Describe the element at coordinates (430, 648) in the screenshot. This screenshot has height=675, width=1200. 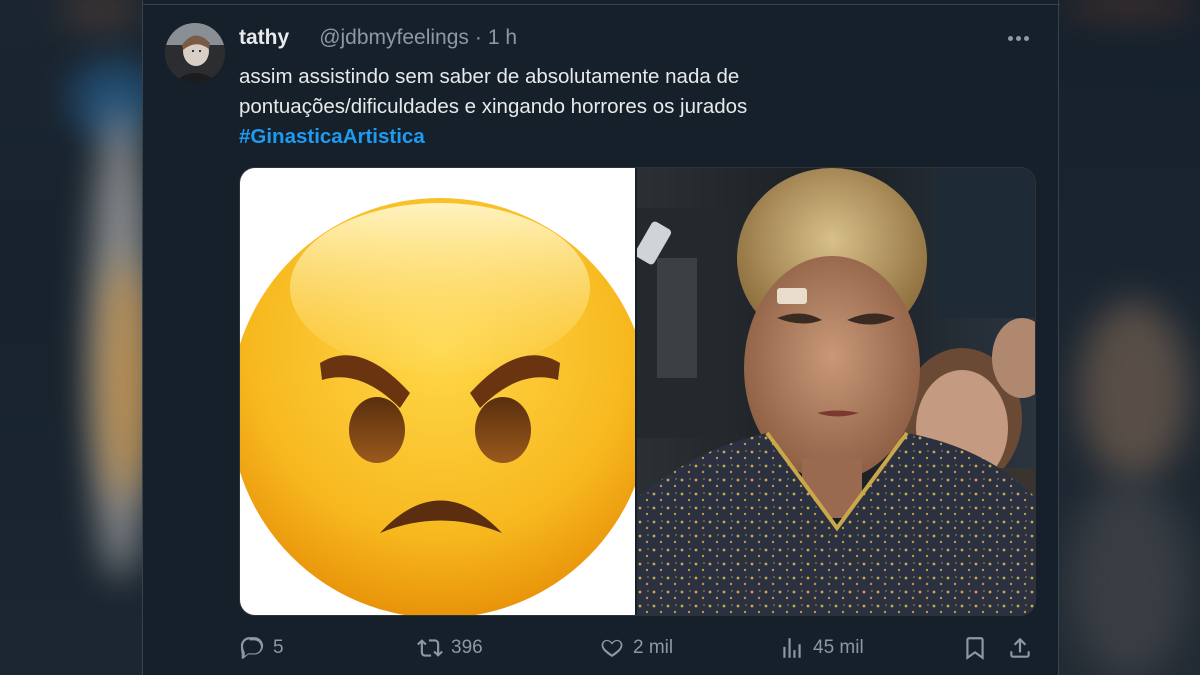
I see `retweet-icon` at that location.